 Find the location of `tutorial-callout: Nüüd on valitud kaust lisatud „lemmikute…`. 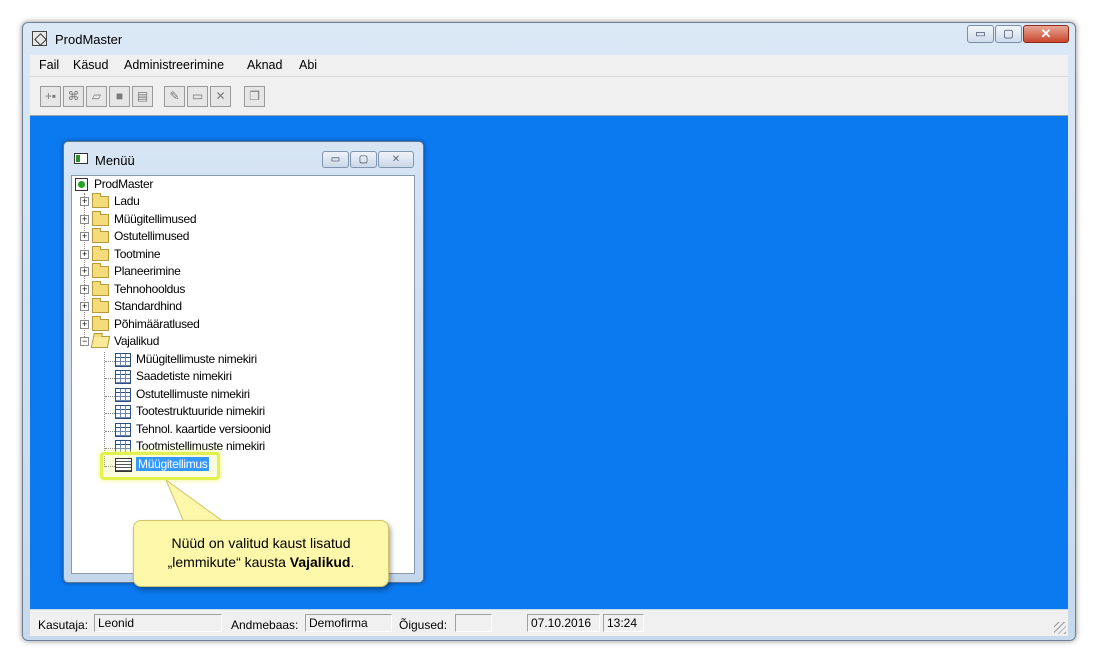

tutorial-callout: Nüüd on valitud kaust lisatud „lemmikute… is located at coordinates (261, 553).